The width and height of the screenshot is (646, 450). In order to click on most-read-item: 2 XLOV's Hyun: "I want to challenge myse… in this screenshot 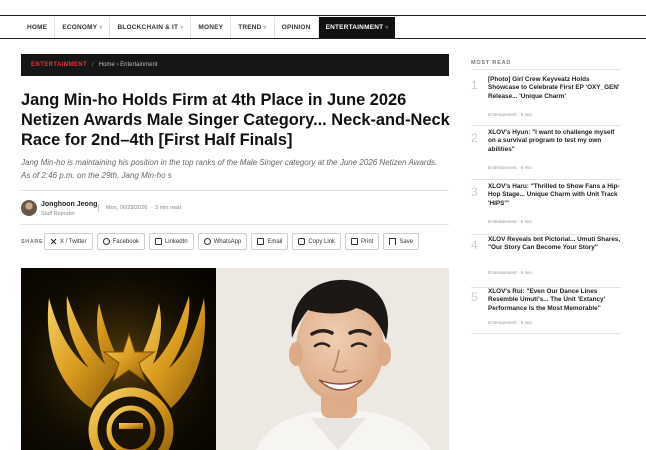, I will do `click(546, 154)`.